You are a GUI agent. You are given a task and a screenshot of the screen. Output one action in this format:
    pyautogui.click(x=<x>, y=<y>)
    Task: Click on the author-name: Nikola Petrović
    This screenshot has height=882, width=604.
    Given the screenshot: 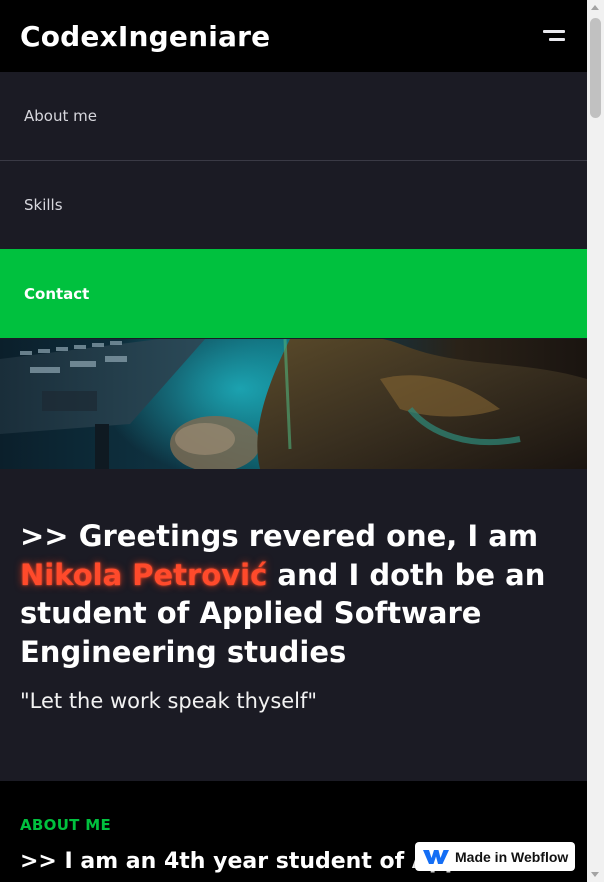 What is the action you would take?
    pyautogui.click(x=144, y=574)
    